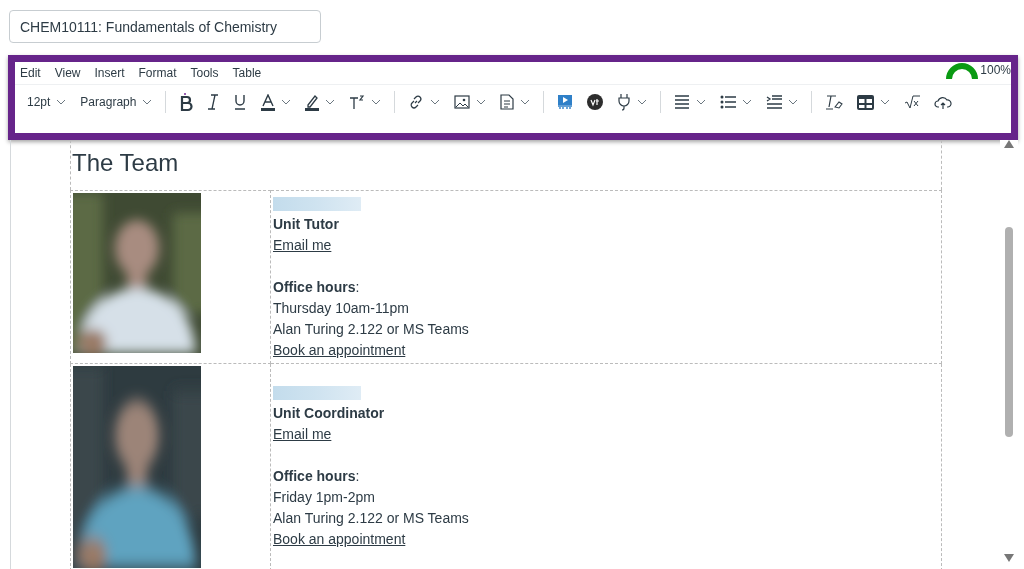 This screenshot has height=569, width=1024. Describe the element at coordinates (565, 102) in the screenshot. I see `media-icon` at that location.